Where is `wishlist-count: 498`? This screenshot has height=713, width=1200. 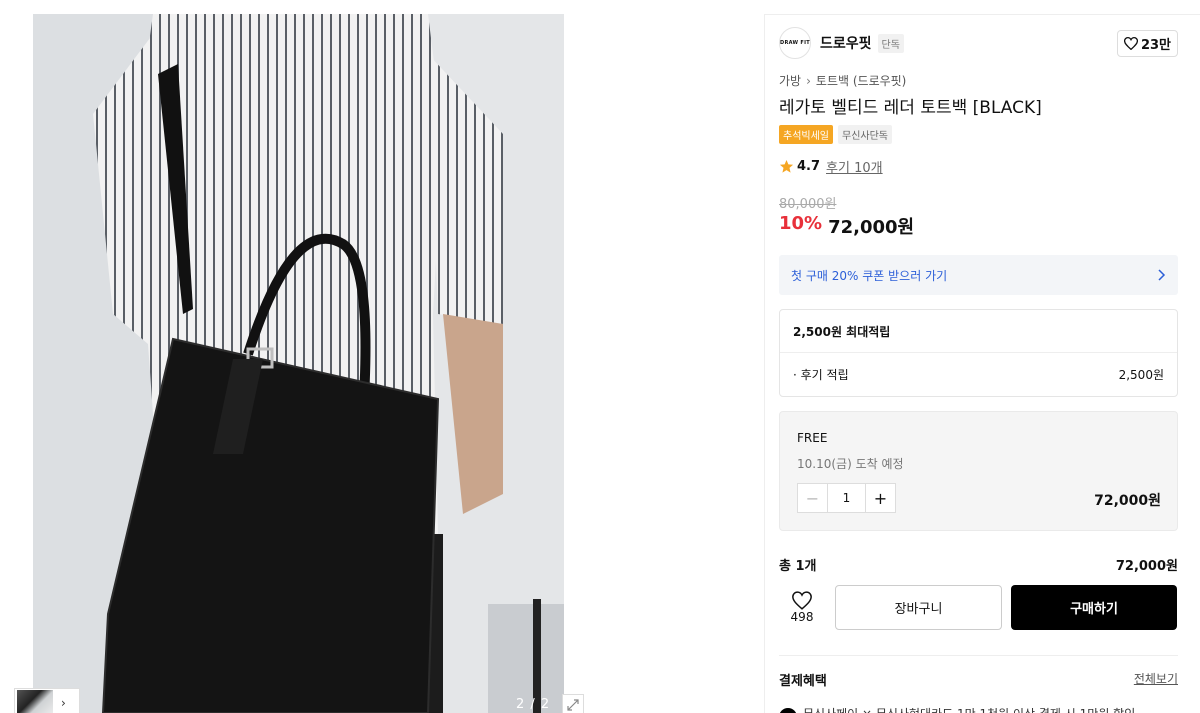
wishlist-count: 498 is located at coordinates (802, 617).